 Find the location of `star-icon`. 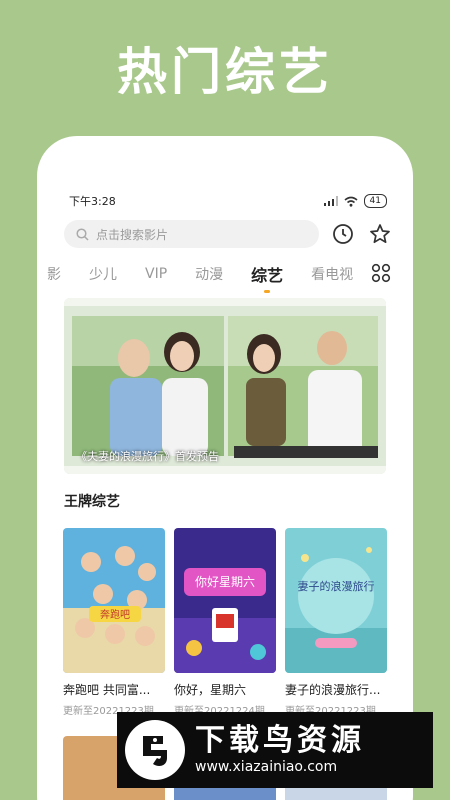

star-icon is located at coordinates (380, 234).